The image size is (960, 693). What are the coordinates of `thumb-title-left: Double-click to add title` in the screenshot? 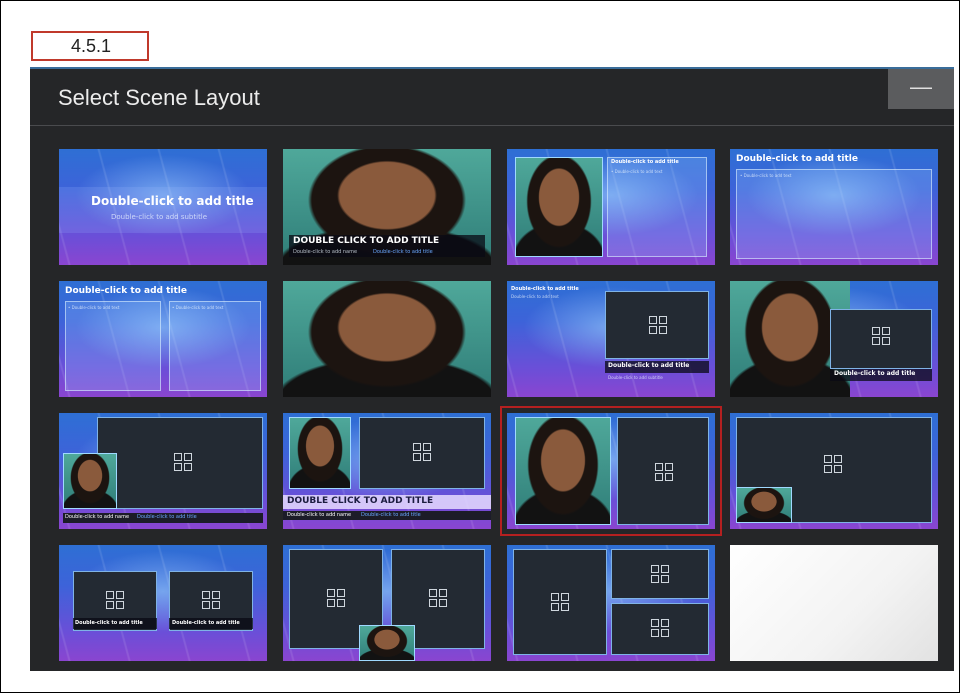 It's located at (109, 623).